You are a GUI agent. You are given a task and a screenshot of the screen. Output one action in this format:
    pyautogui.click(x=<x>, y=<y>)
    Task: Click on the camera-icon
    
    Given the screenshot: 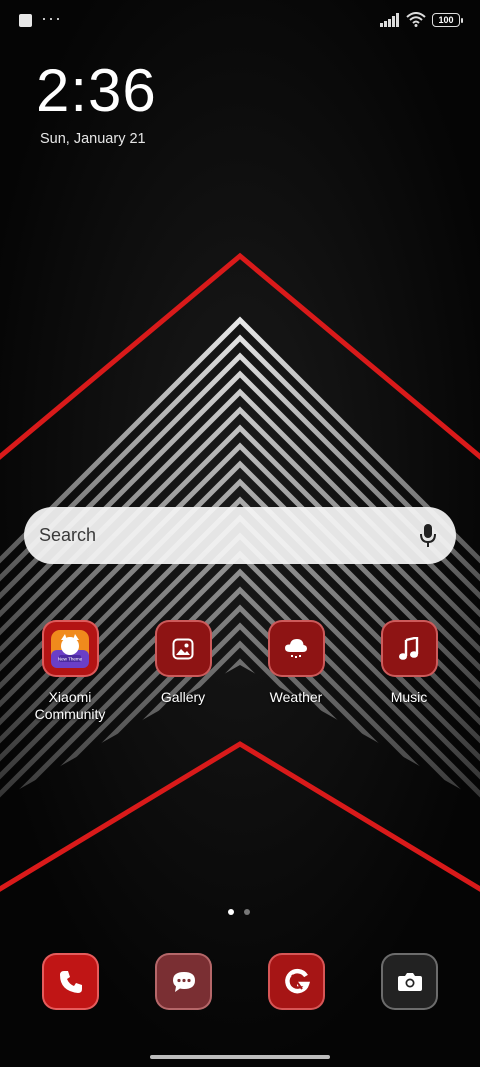 What is the action you would take?
    pyautogui.click(x=409, y=981)
    